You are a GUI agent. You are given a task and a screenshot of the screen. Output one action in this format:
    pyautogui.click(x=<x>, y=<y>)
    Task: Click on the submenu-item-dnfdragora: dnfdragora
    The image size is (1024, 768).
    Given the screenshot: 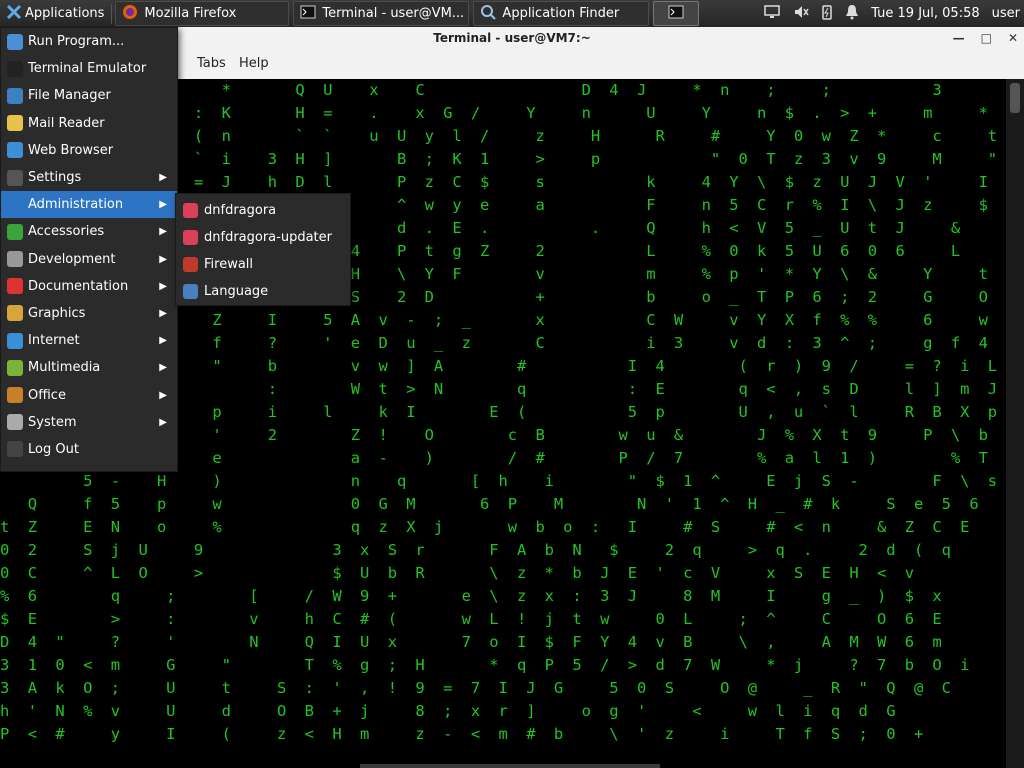 What is the action you would take?
    pyautogui.click(x=263, y=210)
    